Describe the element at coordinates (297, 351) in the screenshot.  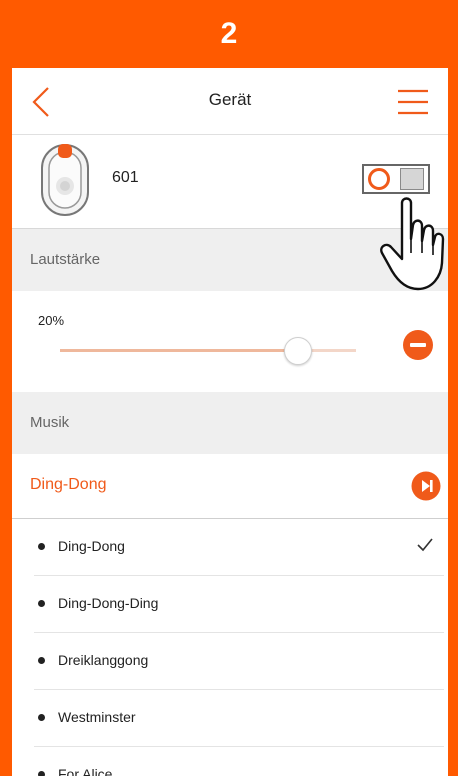
I see `slider-thumb` at that location.